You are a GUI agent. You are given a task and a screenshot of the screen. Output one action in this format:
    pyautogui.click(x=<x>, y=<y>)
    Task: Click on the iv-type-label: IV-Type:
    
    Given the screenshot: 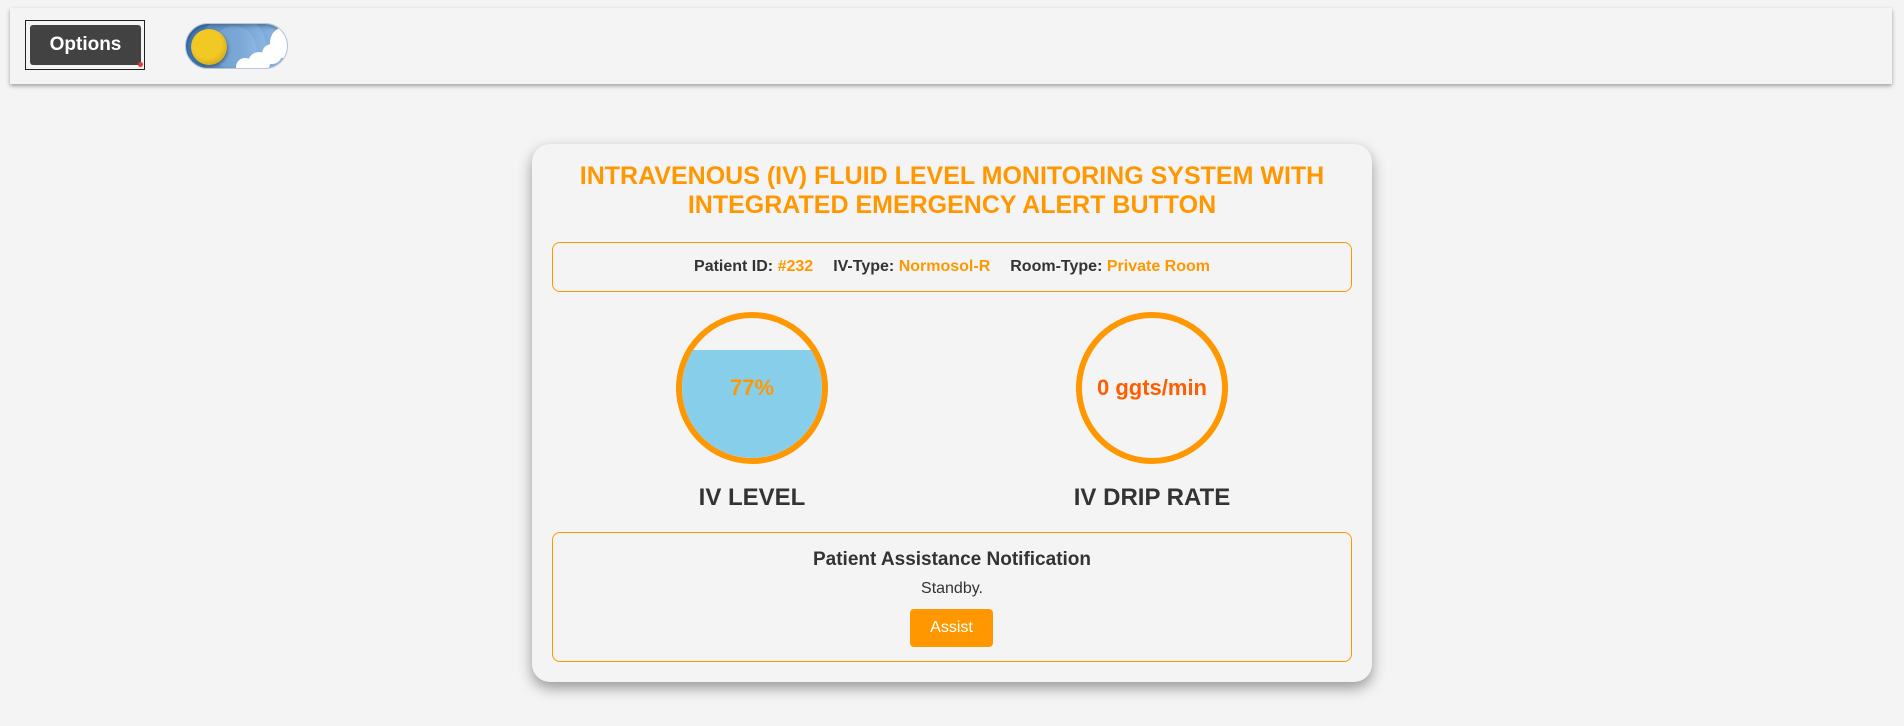 What is the action you would take?
    pyautogui.click(x=864, y=266)
    